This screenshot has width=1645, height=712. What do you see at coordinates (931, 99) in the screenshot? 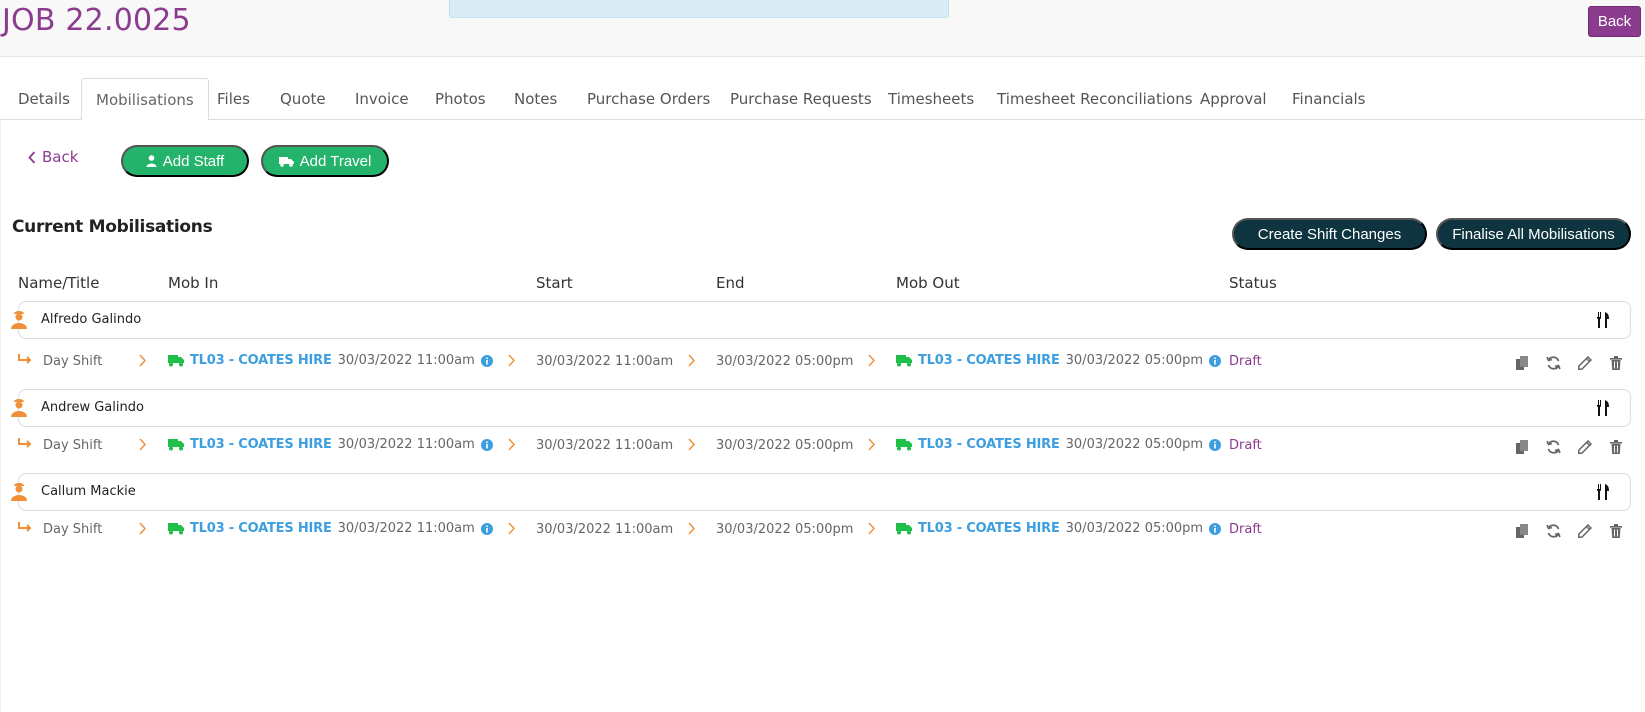
I see `tab-timesheets: Timesheets` at bounding box center [931, 99].